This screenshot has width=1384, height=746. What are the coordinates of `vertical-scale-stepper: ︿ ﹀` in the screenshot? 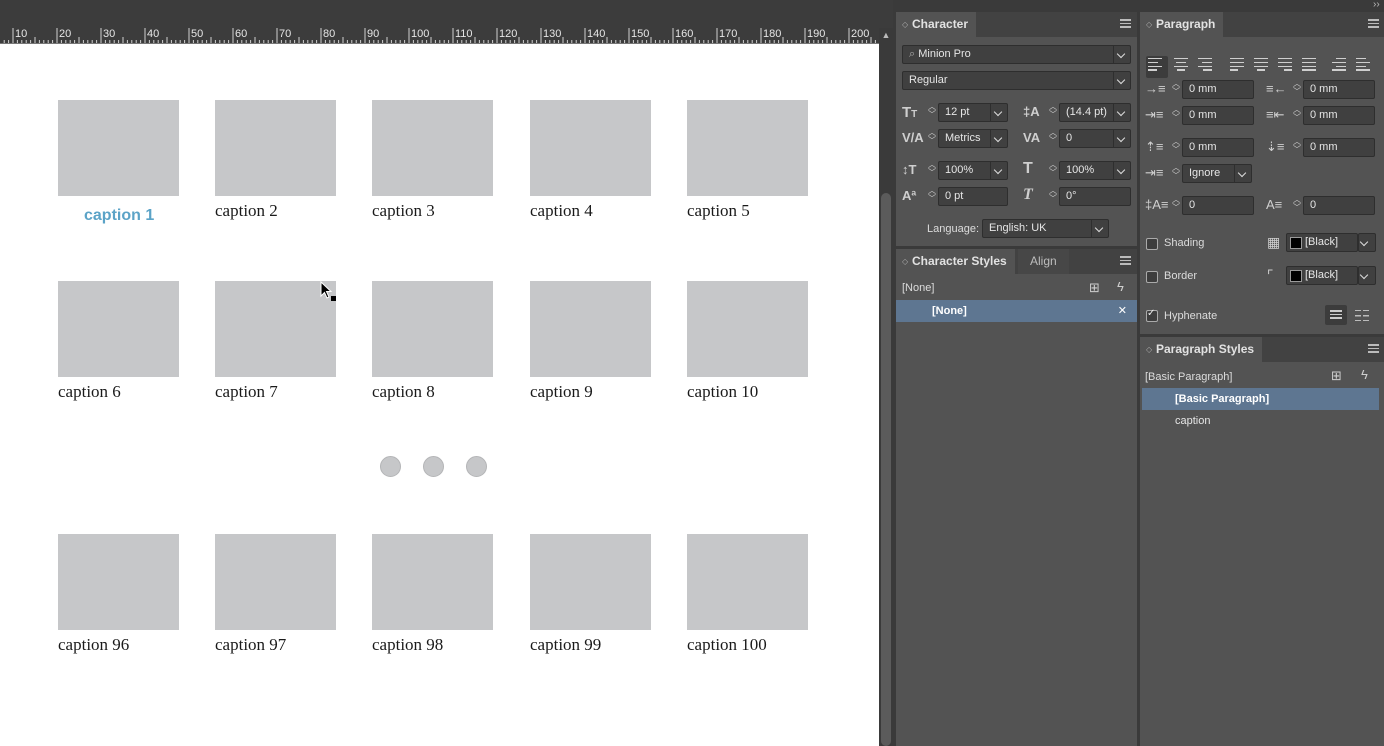 It's located at (932, 170).